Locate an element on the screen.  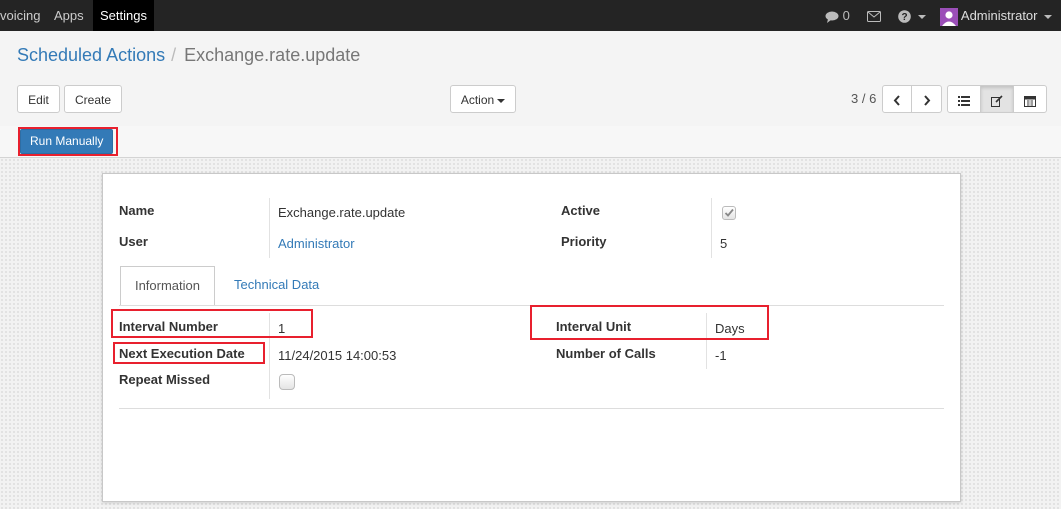
tab-information: Information is located at coordinates (167, 286).